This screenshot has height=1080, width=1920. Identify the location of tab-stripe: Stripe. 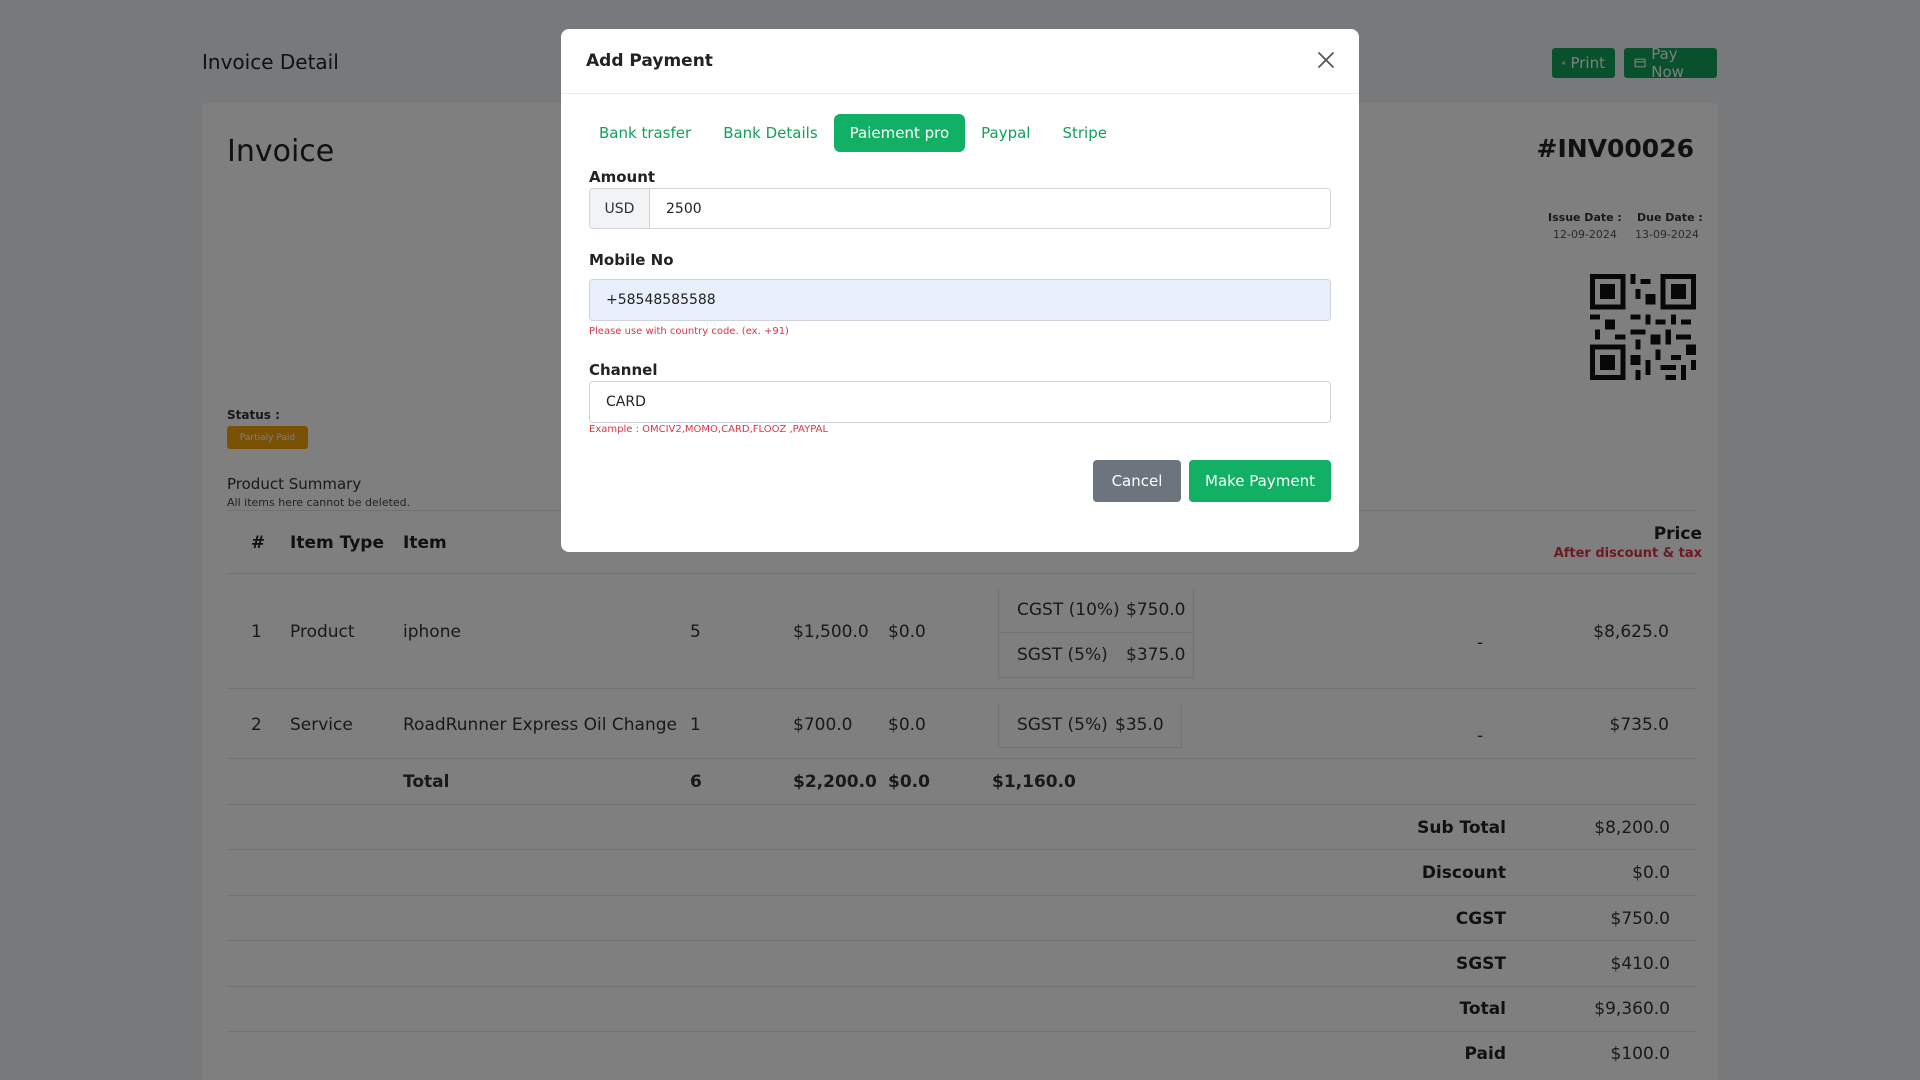
(1084, 133).